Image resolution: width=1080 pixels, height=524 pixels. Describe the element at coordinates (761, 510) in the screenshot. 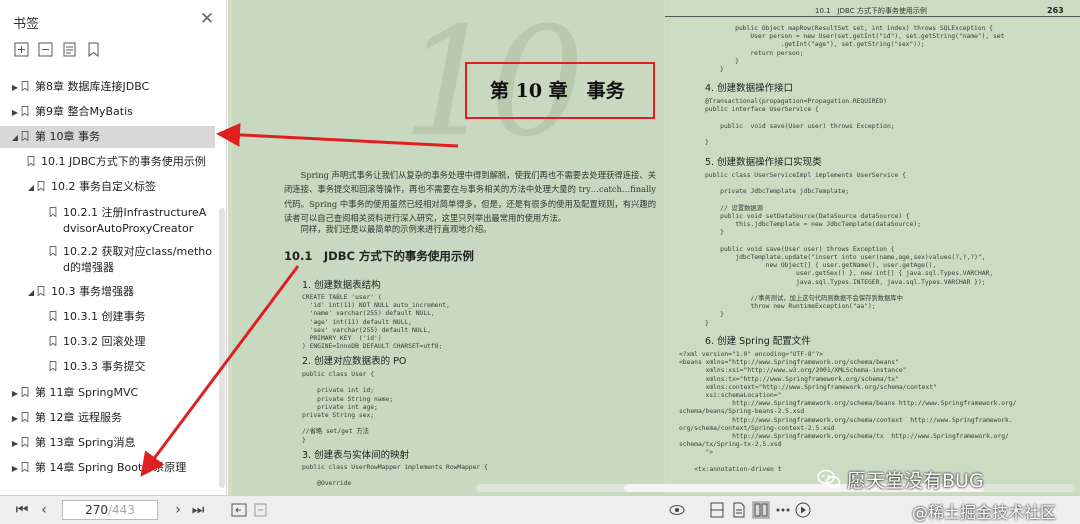

I see `two-page-icon` at that location.